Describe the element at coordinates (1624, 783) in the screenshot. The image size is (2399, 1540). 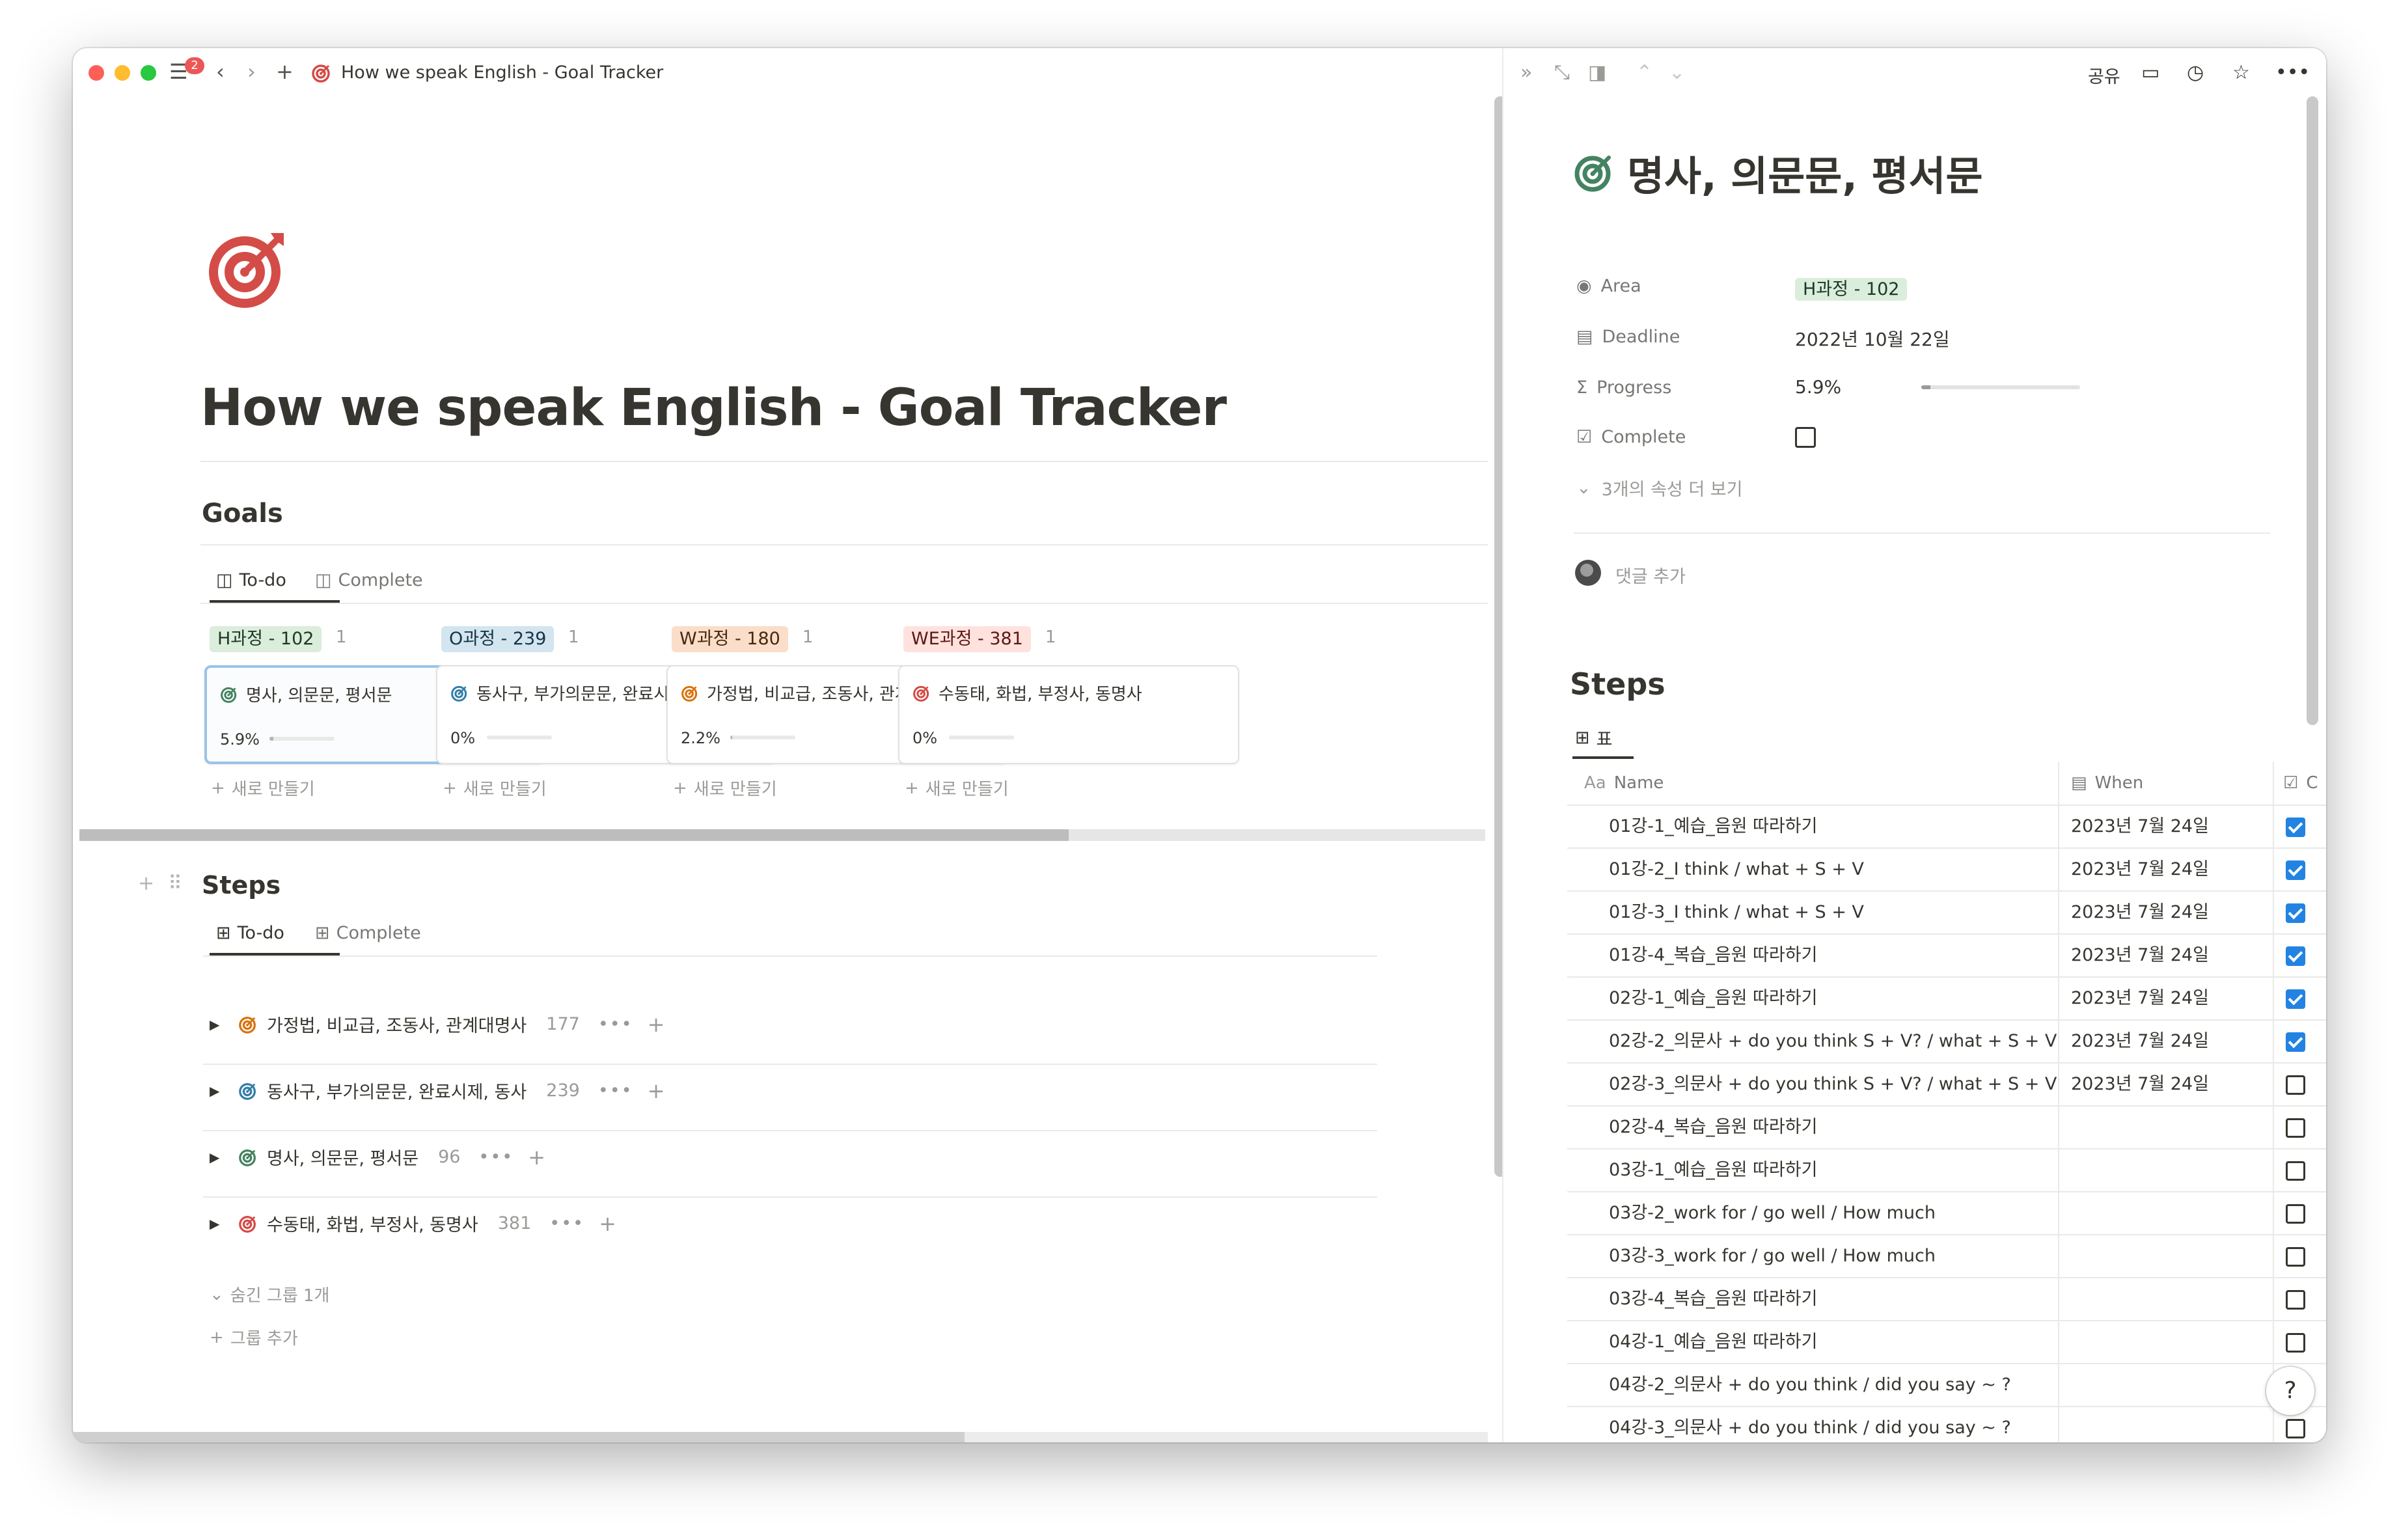
I see `column-header-name: Aa Name` at that location.